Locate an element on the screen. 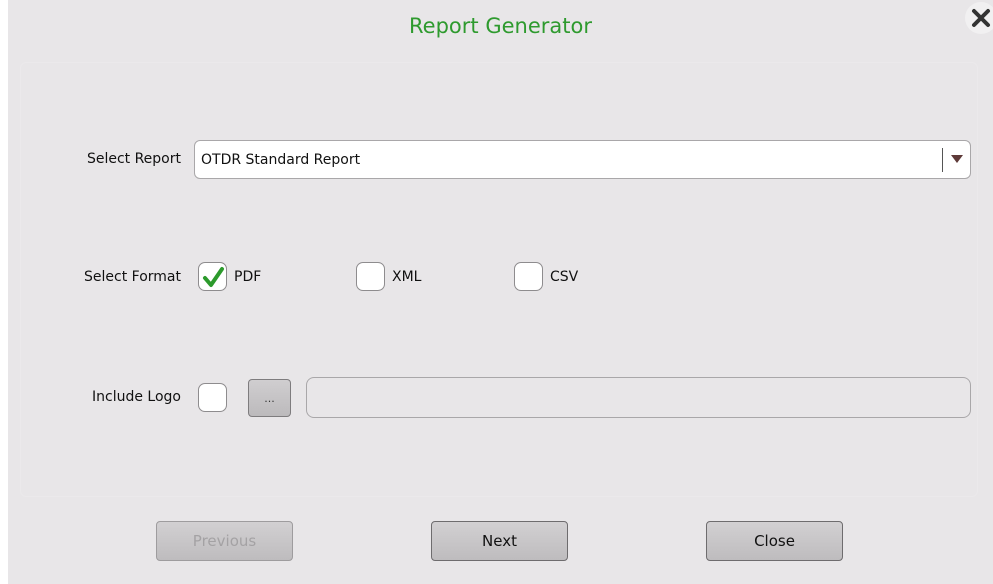  close-dialog-button is located at coordinates (979, 18).